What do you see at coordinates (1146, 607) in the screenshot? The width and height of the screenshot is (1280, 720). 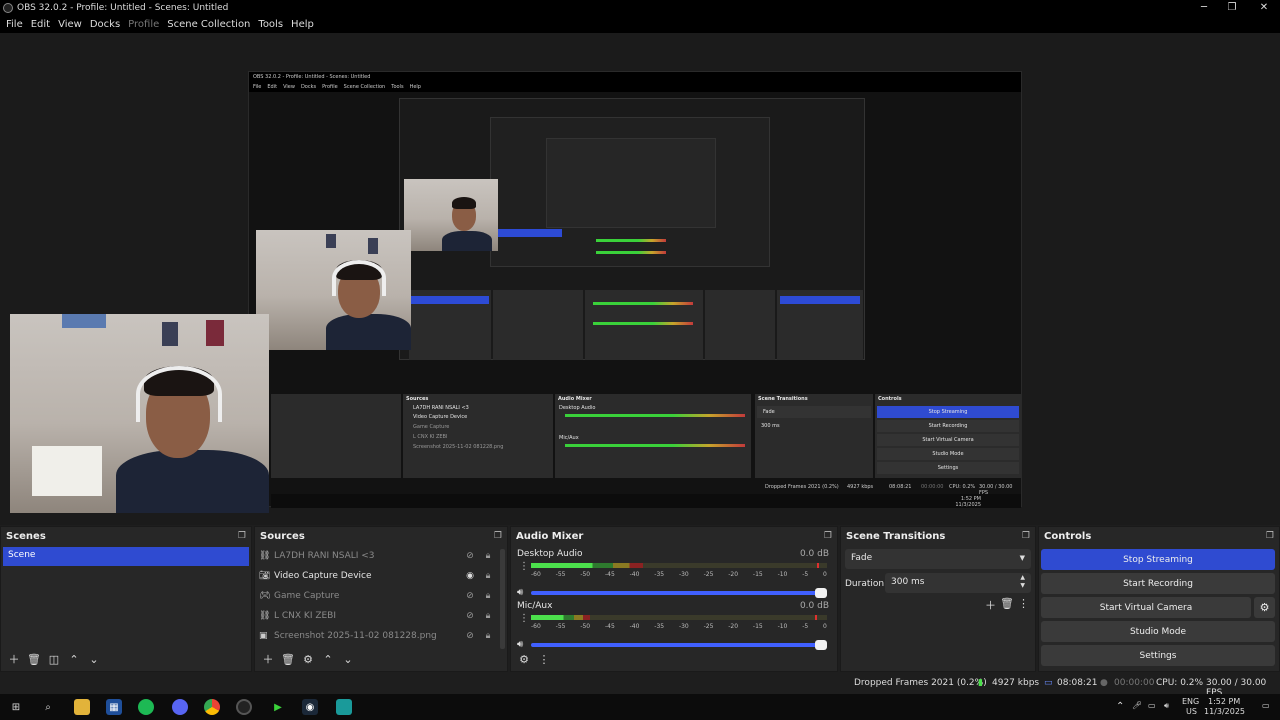 I see `start-virtual-camera-button: Start Virtual Camera` at bounding box center [1146, 607].